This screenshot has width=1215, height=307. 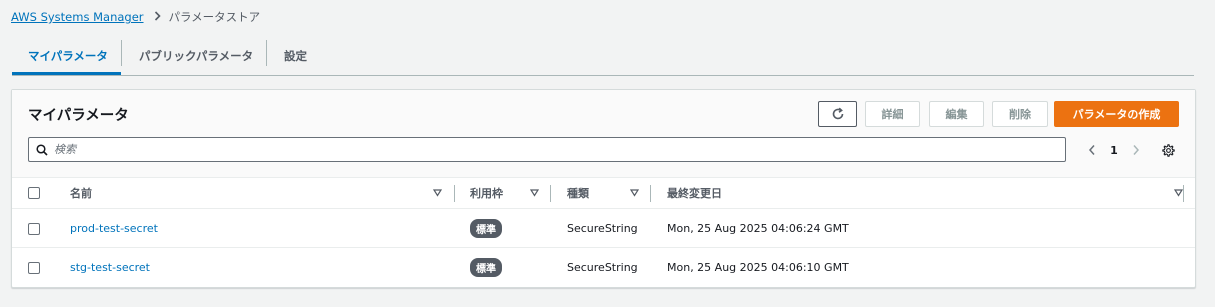 I want to click on next-page-button, so click(x=1136, y=150).